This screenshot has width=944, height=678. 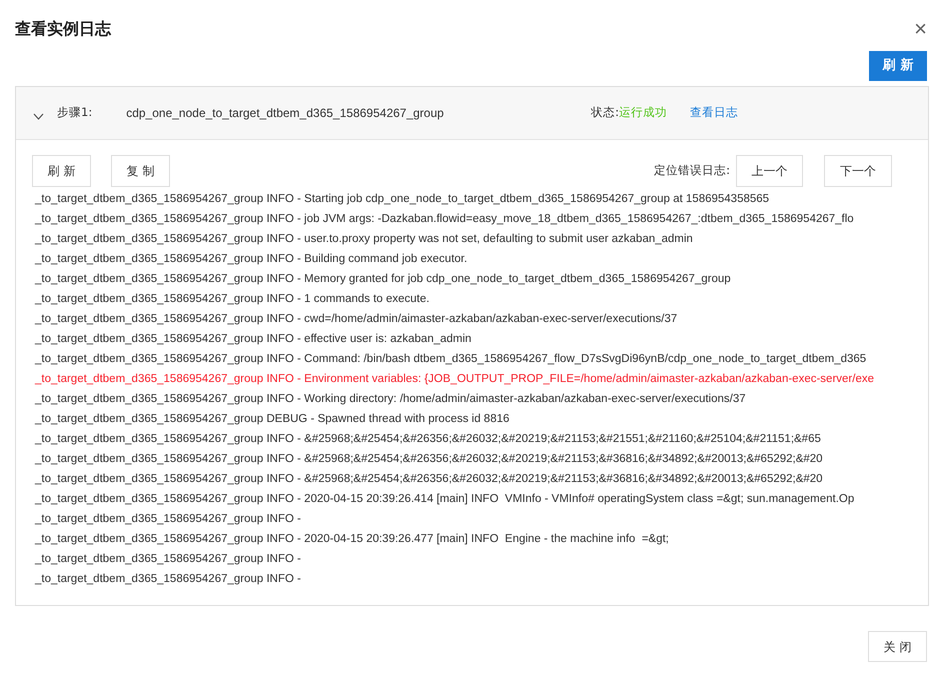 I want to click on view-log-link: 查看日志, so click(x=714, y=113).